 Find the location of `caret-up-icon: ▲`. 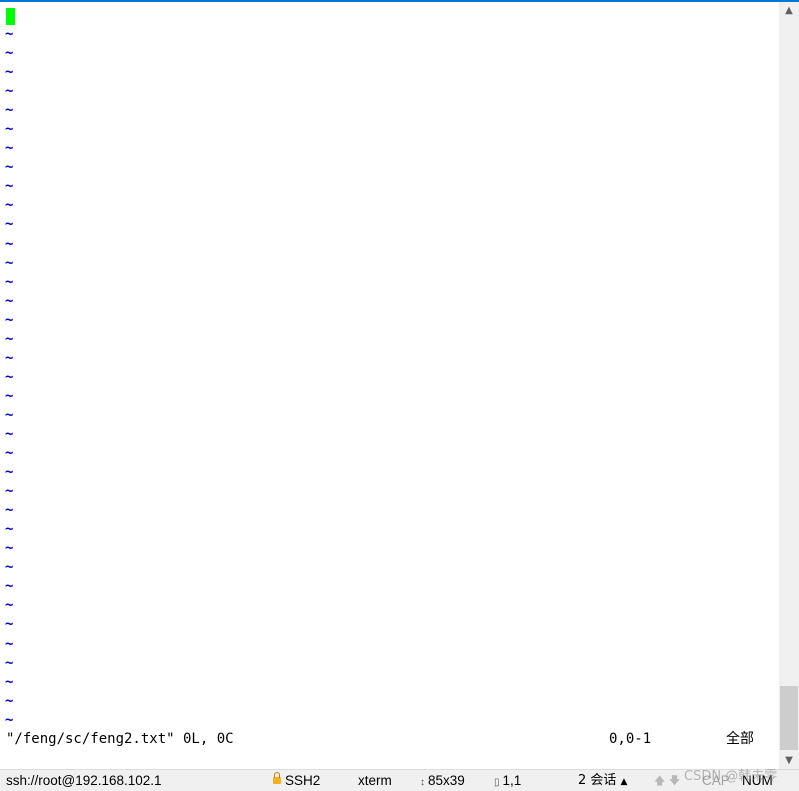

caret-up-icon: ▲ is located at coordinates (624, 782).